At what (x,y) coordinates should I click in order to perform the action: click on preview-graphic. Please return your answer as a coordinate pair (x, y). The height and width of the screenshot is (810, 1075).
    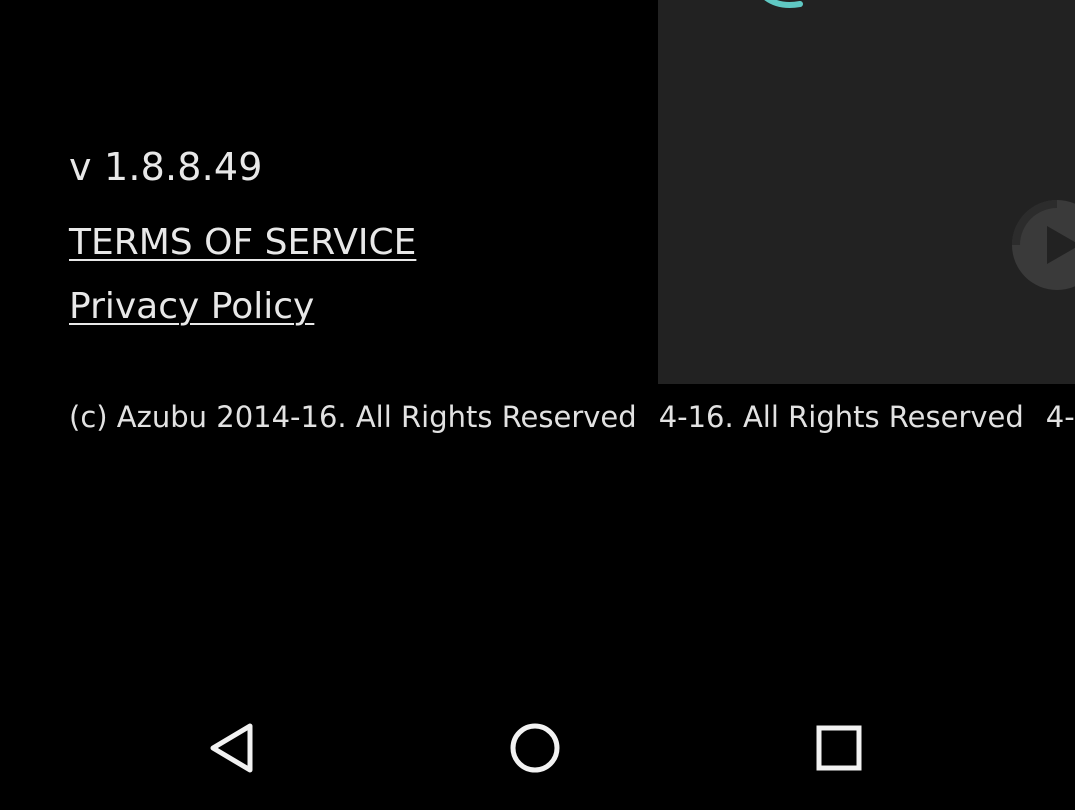
    Looking at the image, I should click on (783, 4).